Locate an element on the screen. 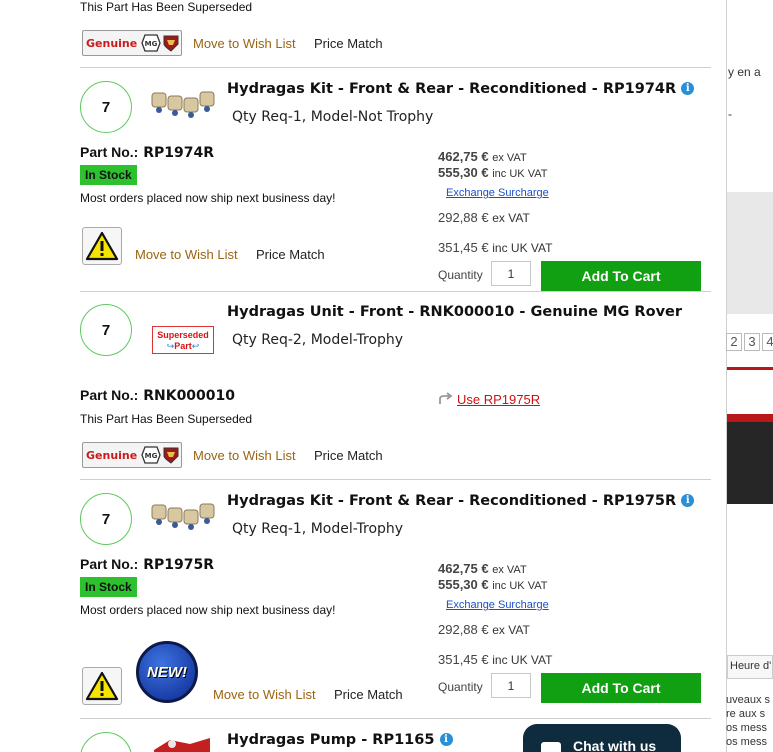 The height and width of the screenshot is (752, 773). surcharge-inc-vat: 351,45 € inc UK VAT is located at coordinates (495, 247).